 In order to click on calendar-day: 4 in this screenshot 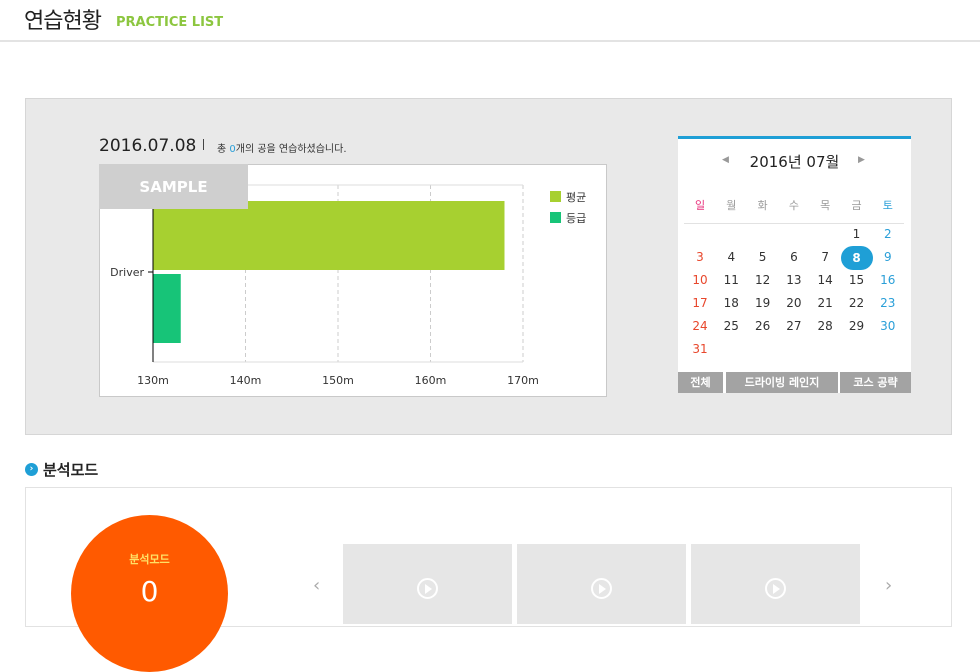, I will do `click(731, 257)`.